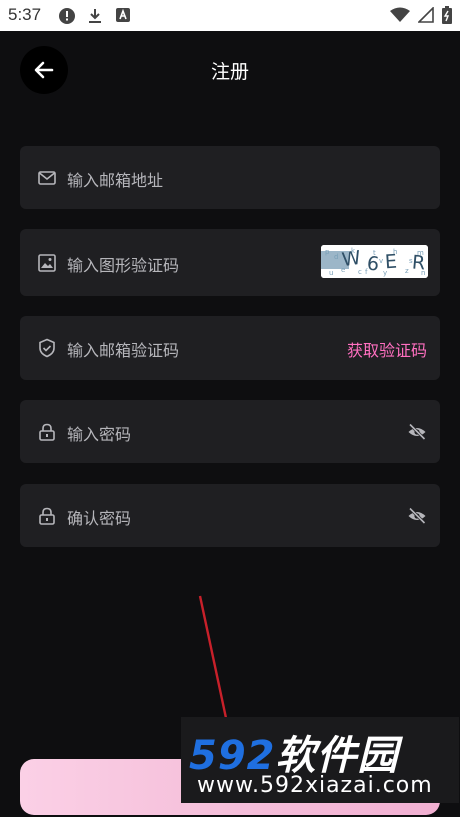  I want to click on watermark-site: www.592xiazai.com, so click(315, 785).